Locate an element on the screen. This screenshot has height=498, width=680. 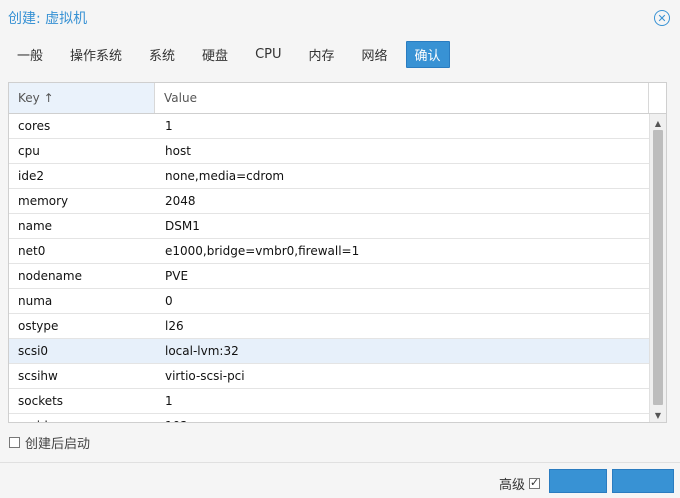
tab-os: 操作系统 is located at coordinates (96, 54).